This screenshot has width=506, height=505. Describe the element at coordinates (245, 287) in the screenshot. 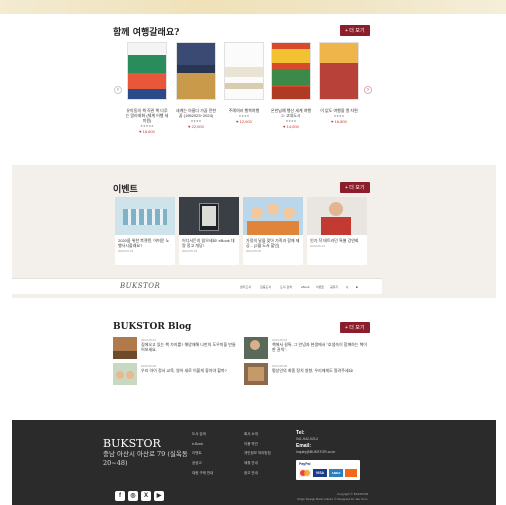

I see `mini-nav-item: 팔리고서` at that location.